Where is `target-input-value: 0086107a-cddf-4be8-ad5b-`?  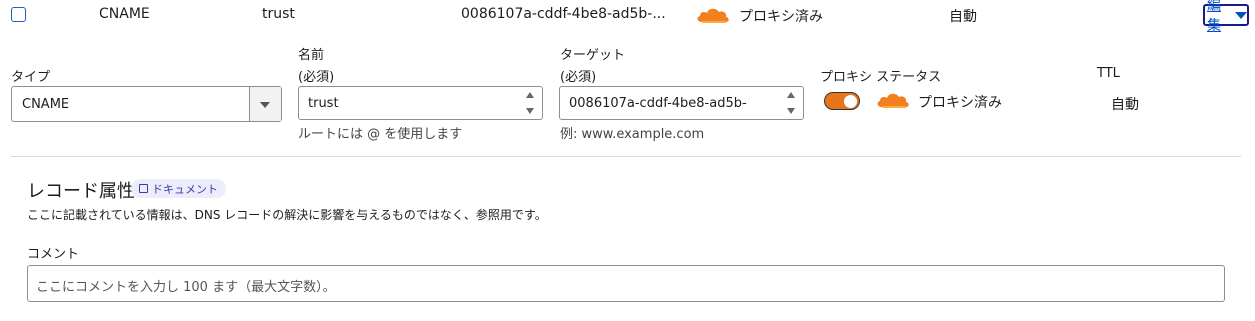 target-input-value: 0086107a-cddf-4be8-ad5b- is located at coordinates (658, 103).